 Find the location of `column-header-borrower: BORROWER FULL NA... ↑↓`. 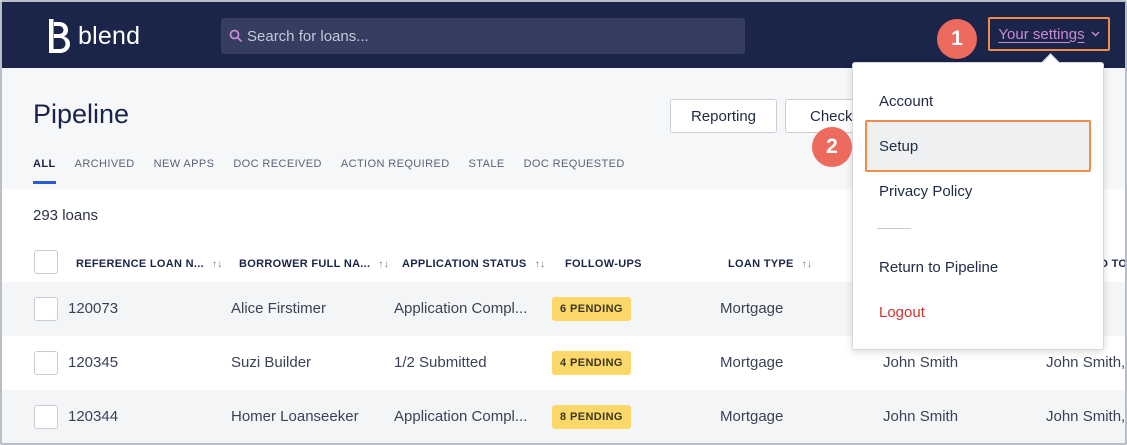

column-header-borrower: BORROWER FULL NA... ↑↓ is located at coordinates (314, 264).